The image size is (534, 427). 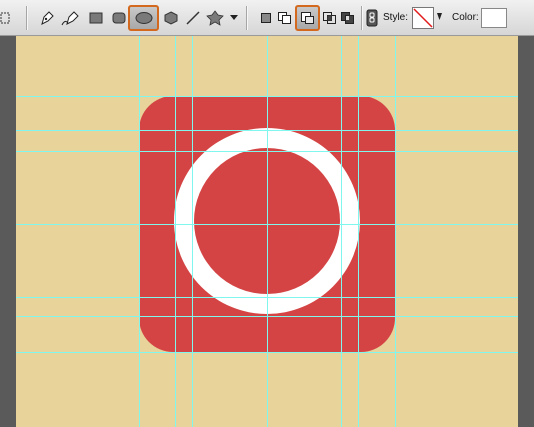 I want to click on custom-shape-tool-button, so click(x=215, y=18).